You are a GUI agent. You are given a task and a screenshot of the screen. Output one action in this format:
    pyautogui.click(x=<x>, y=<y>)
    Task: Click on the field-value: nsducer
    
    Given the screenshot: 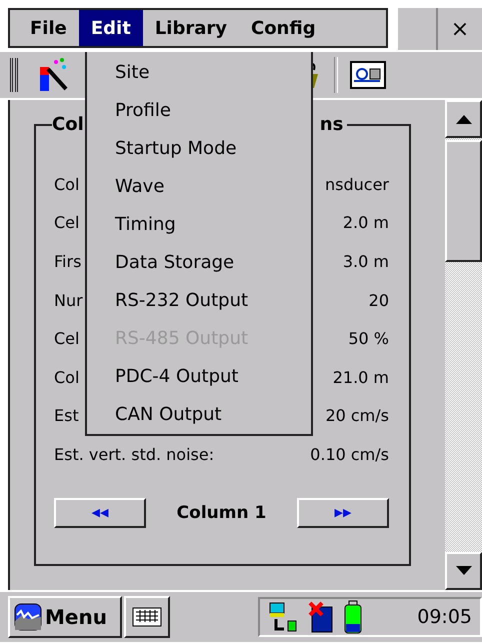 What is the action you would take?
    pyautogui.click(x=357, y=184)
    